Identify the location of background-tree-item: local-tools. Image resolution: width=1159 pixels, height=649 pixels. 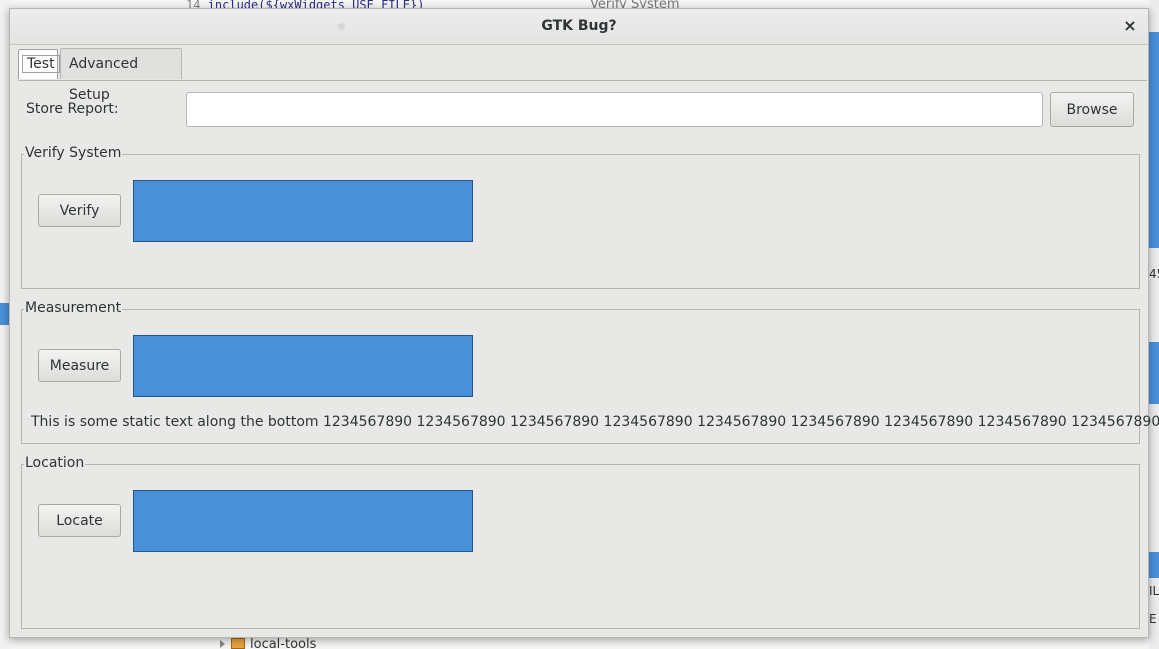
(318, 643).